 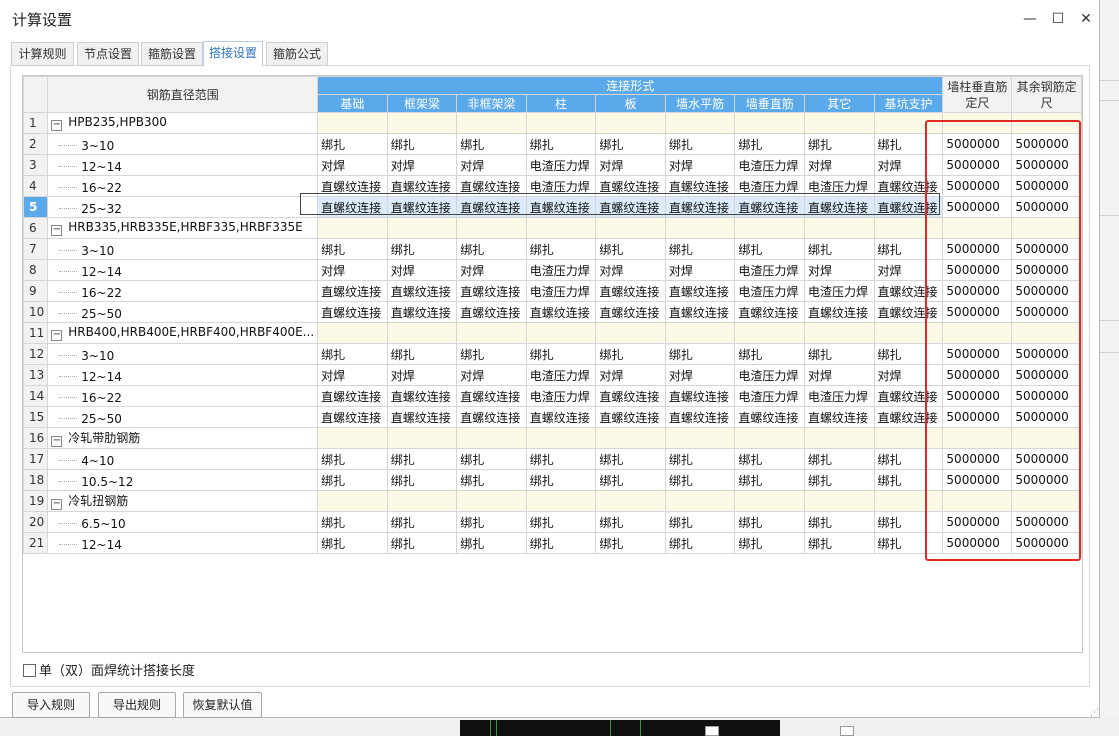 What do you see at coordinates (183, 123) in the screenshot?
I see `rebar-grade-group: − HPB235,HPB300` at bounding box center [183, 123].